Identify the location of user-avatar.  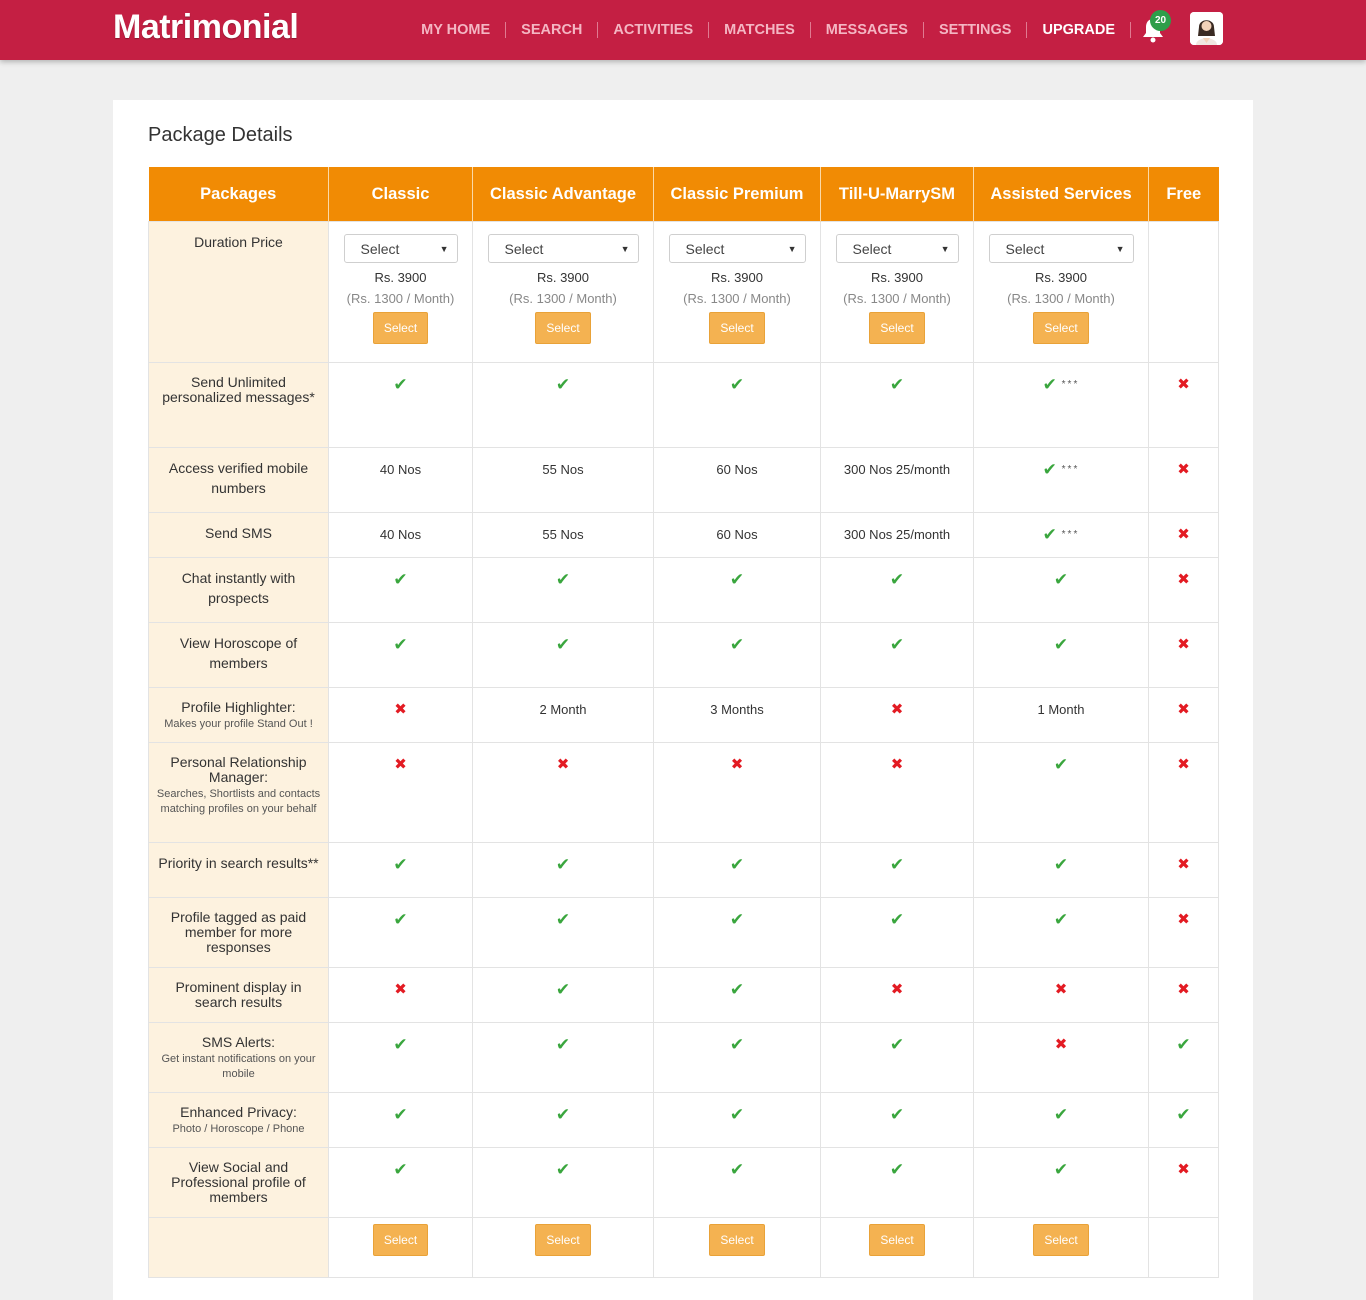
(1206, 28).